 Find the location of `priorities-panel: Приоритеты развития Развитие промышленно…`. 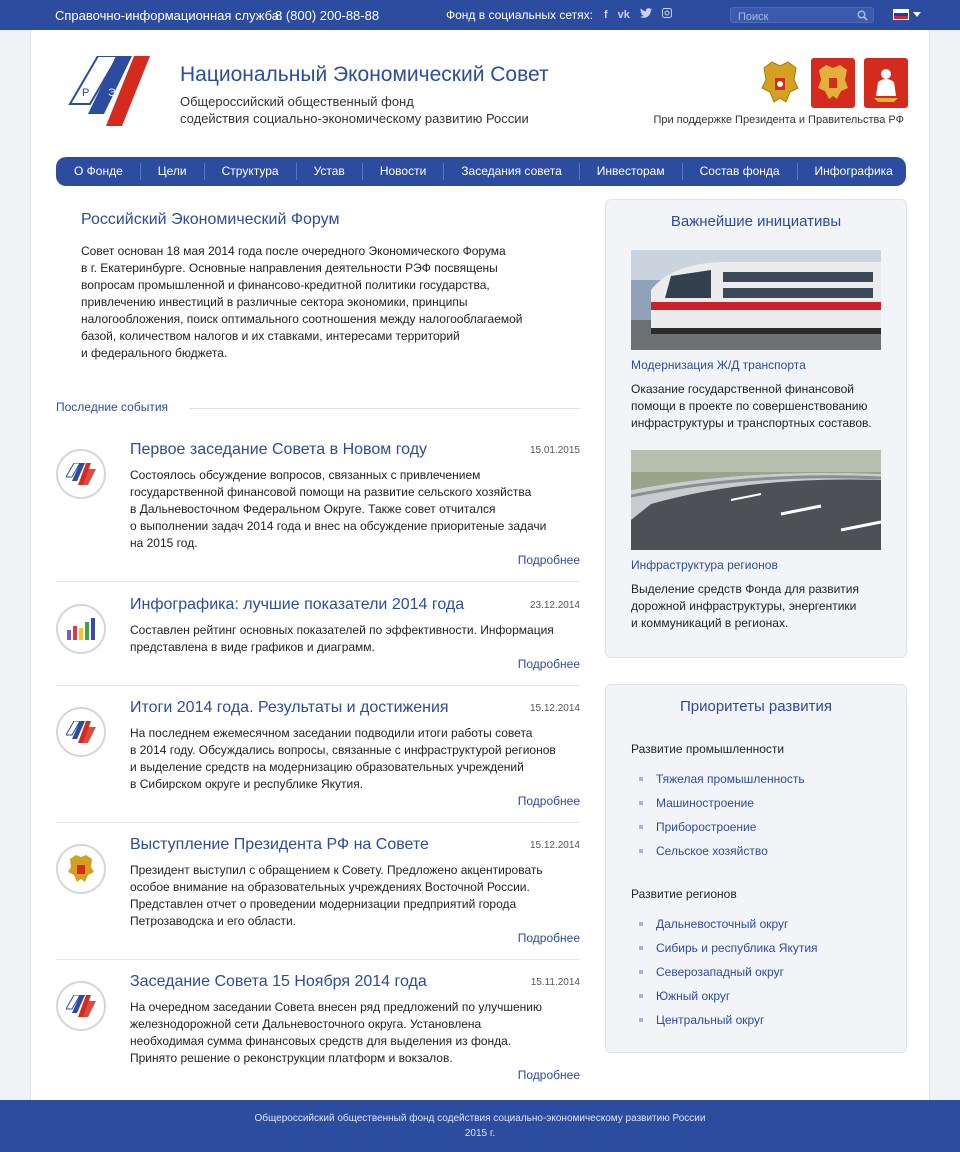

priorities-panel: Приоритеты развития Развитие промышленно… is located at coordinates (756, 868).